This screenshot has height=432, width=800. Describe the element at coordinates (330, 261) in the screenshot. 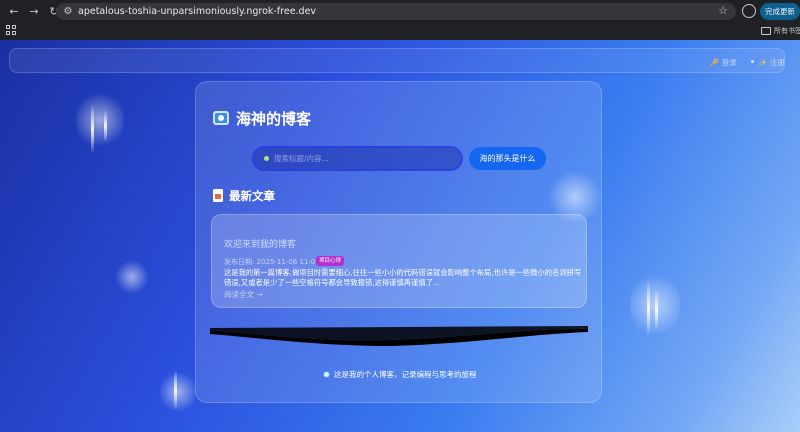

I see `post-tag-badge: 项目心得` at that location.